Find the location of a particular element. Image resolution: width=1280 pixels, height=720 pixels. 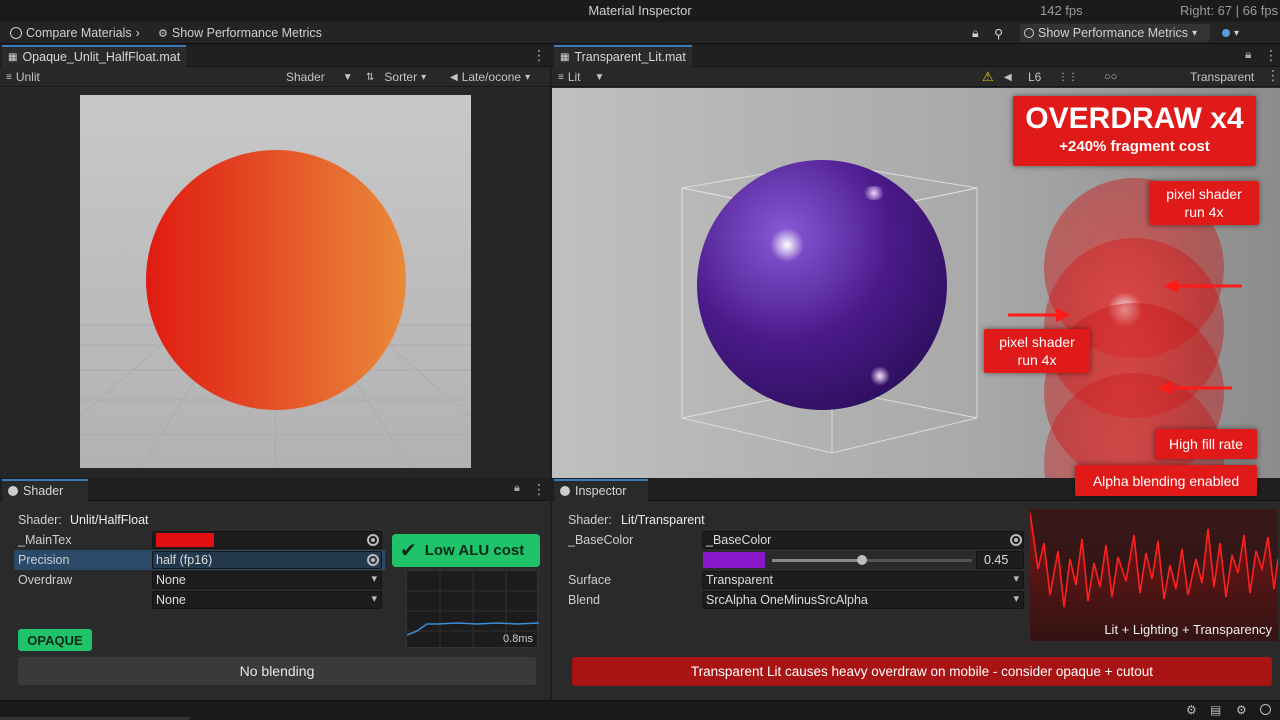

blend-value: SrcAlpha OneMinusSrcAlpha is located at coordinates (787, 600).